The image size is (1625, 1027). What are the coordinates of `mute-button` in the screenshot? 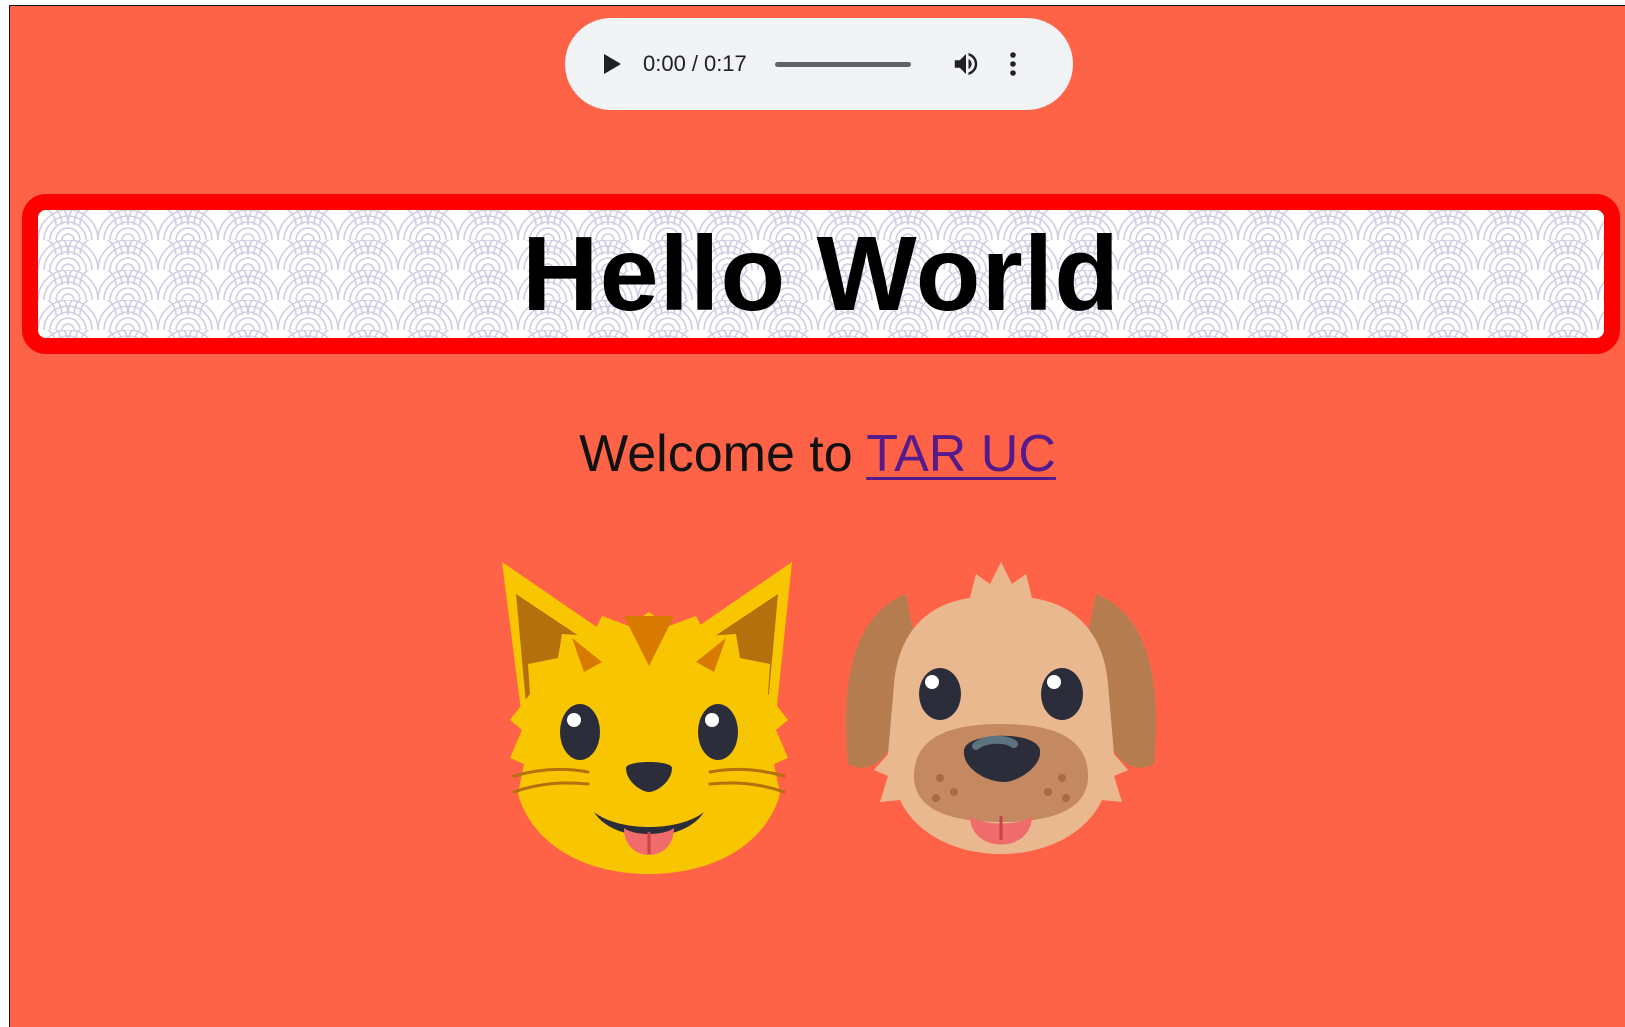 It's located at (966, 64).